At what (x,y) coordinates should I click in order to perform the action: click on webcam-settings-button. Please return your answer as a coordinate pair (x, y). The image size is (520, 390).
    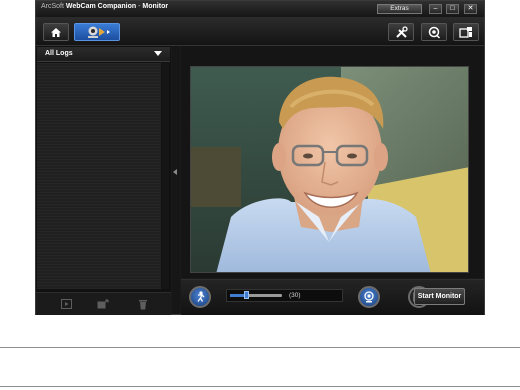
    Looking at the image, I should click on (434, 32).